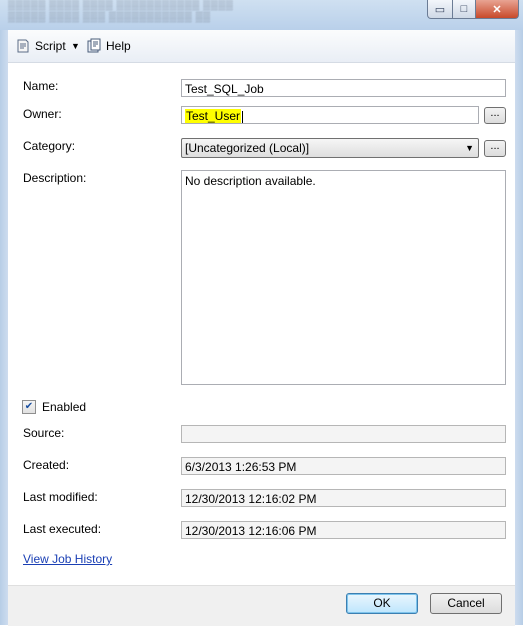 The height and width of the screenshot is (626, 523). Describe the element at coordinates (44, 433) in the screenshot. I see `source-label: Source:` at that location.